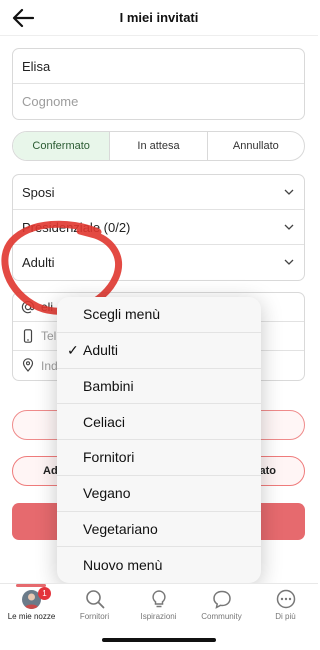  Describe the element at coordinates (62, 146) in the screenshot. I see `segment-confirmed: Confermato` at that location.